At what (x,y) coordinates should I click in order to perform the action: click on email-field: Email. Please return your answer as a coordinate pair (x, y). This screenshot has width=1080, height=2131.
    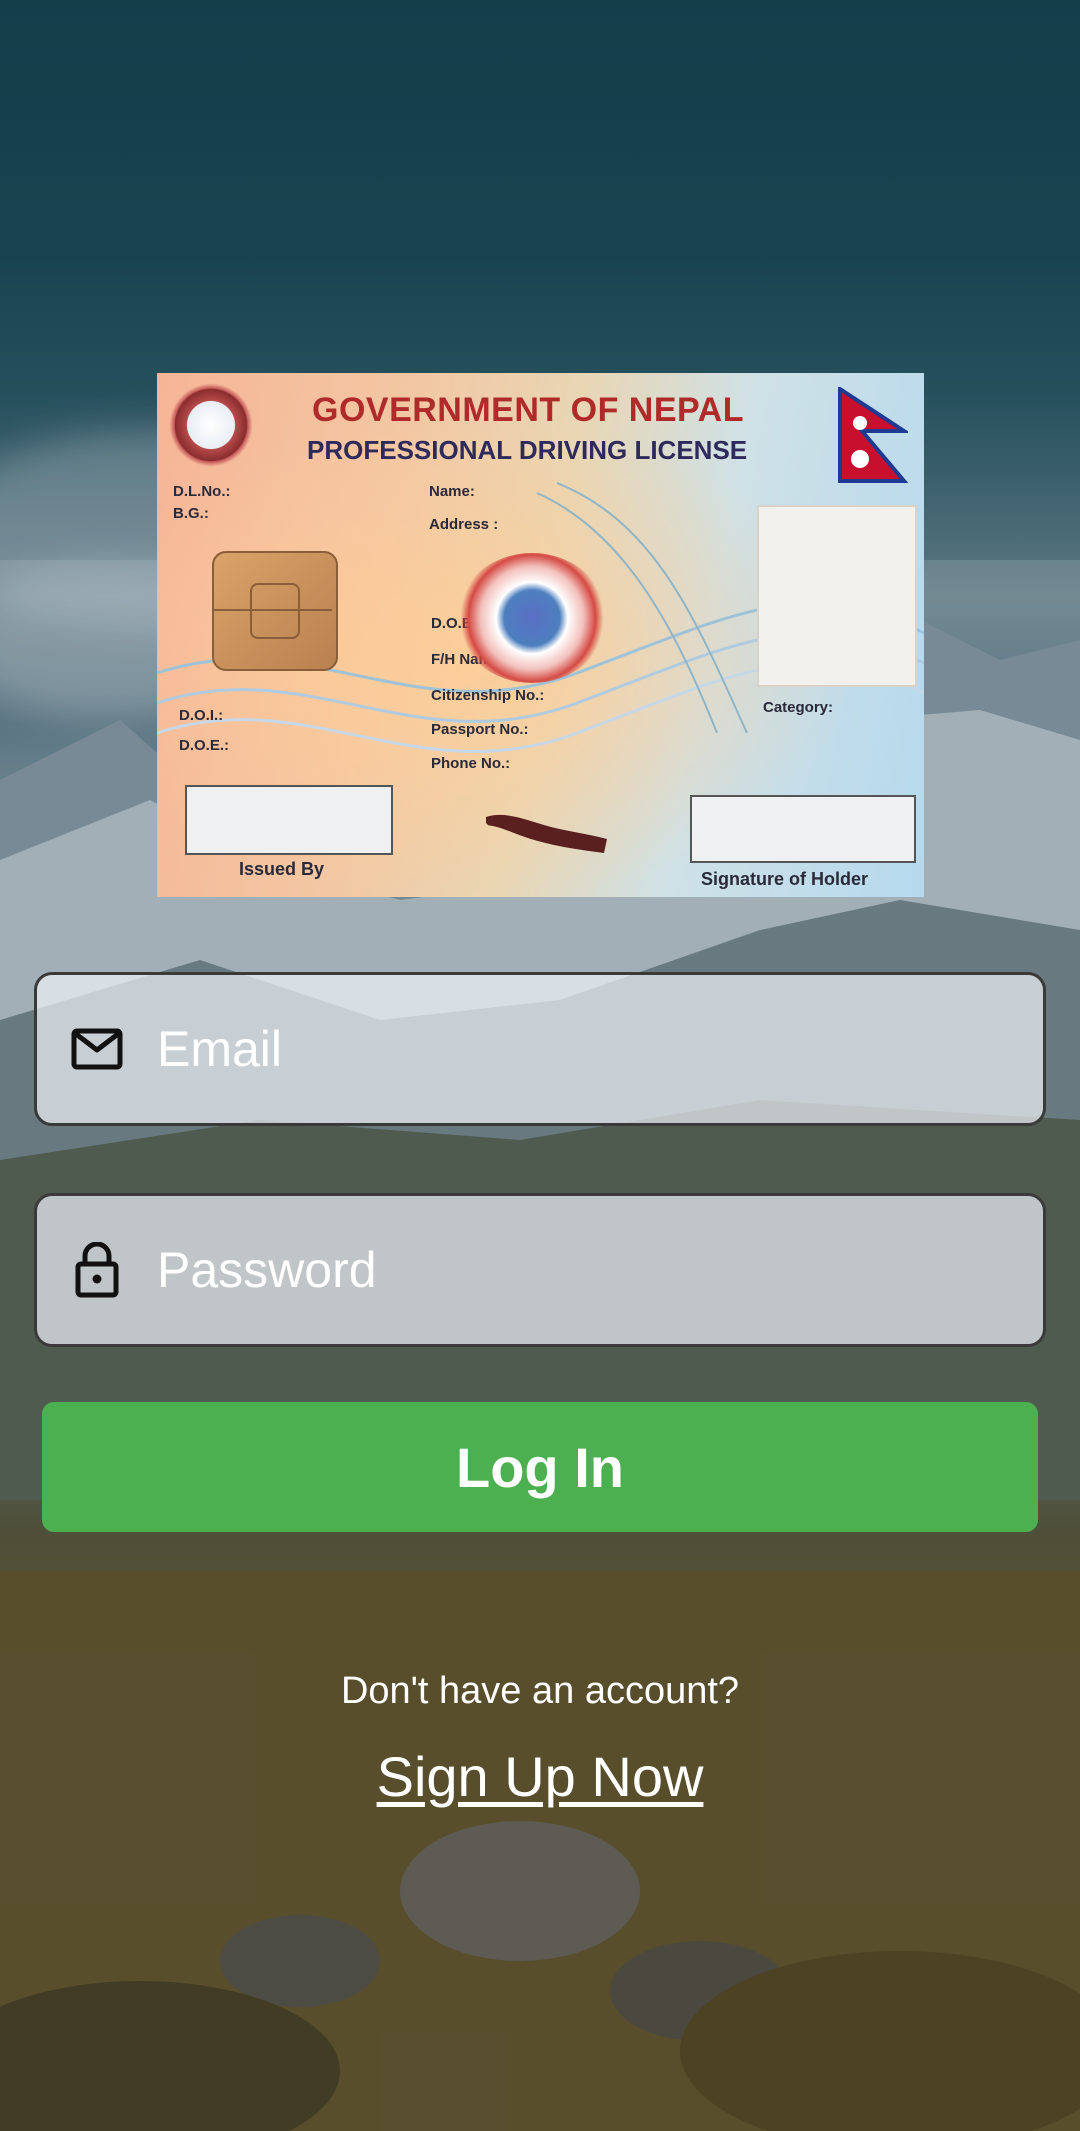
    Looking at the image, I should click on (540, 1049).